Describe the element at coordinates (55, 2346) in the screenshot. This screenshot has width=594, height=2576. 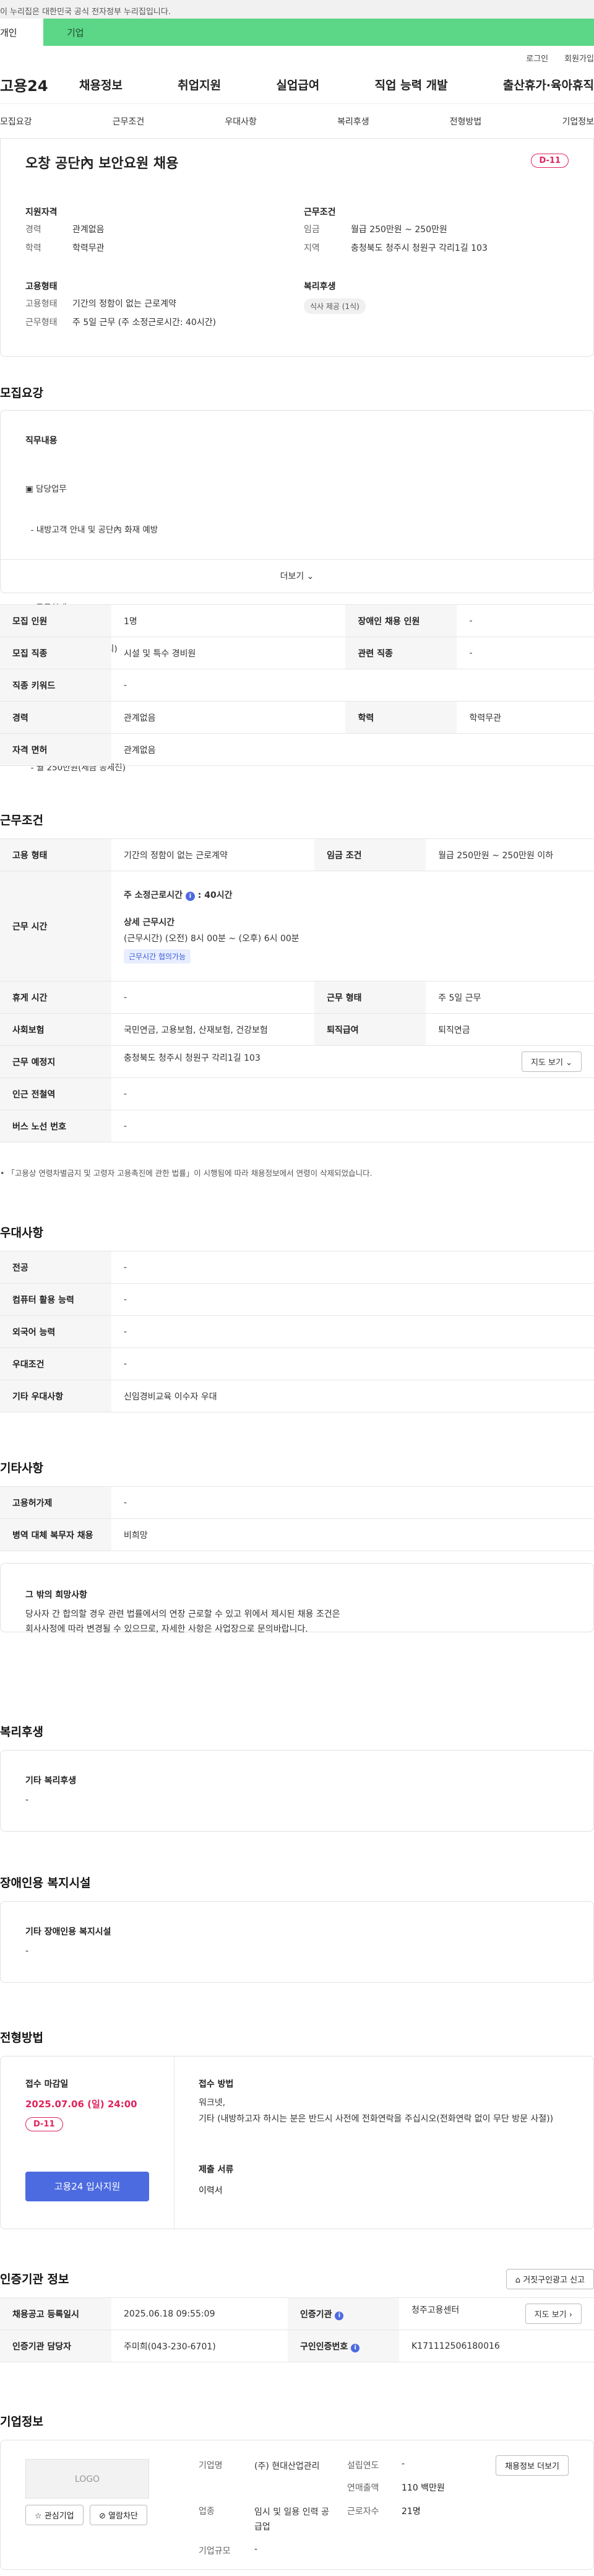
I see `table-header-cell: 인증기관 담당자` at that location.